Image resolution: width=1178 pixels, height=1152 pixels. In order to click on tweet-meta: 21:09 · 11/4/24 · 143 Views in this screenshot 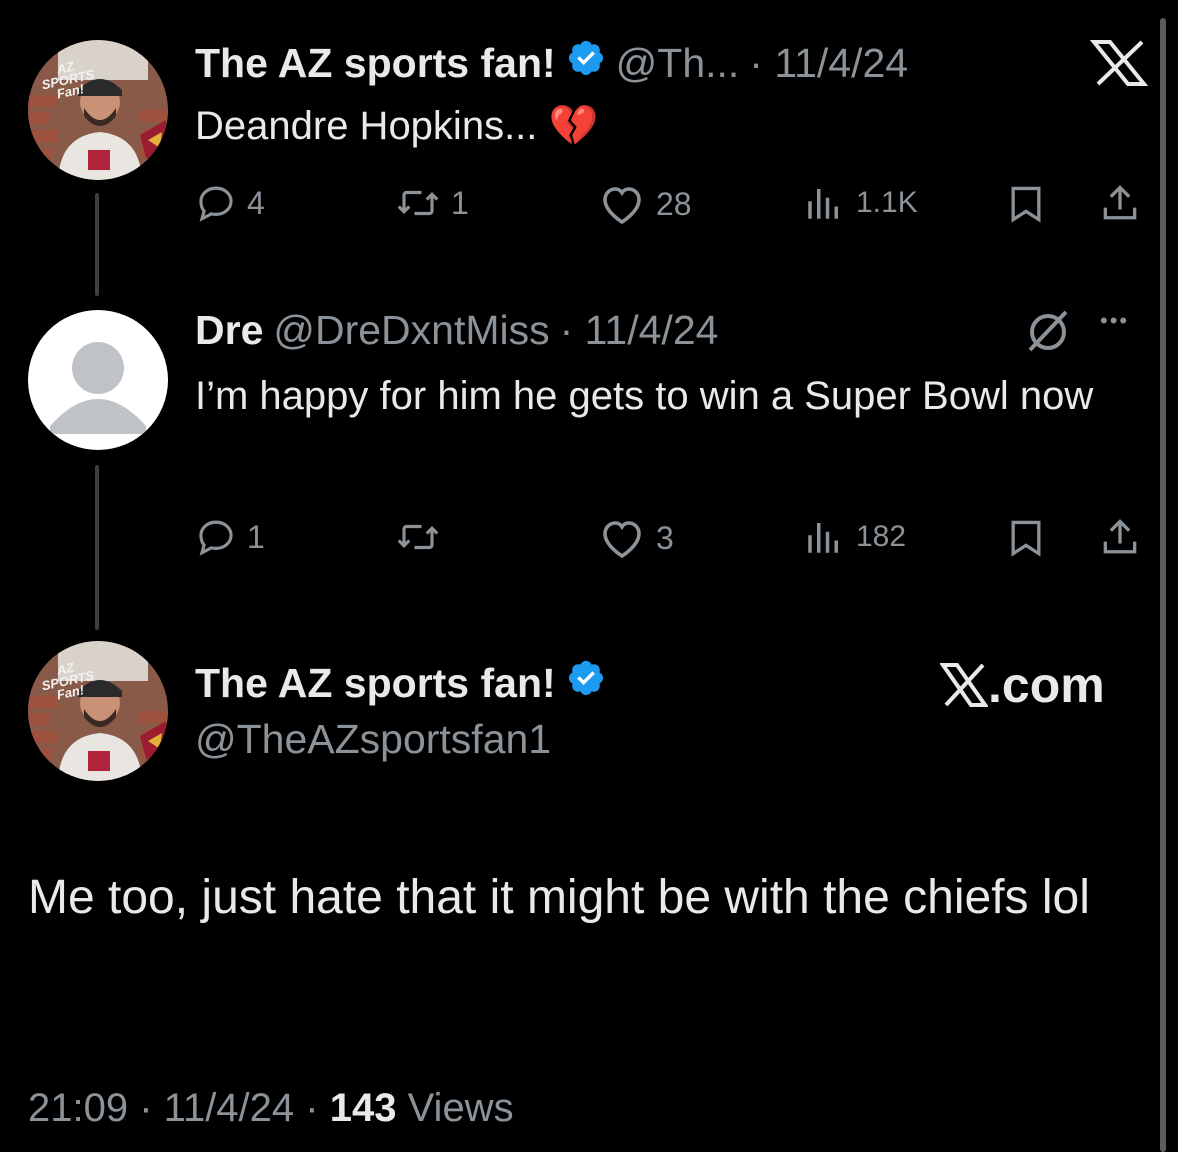, I will do `click(271, 1108)`.